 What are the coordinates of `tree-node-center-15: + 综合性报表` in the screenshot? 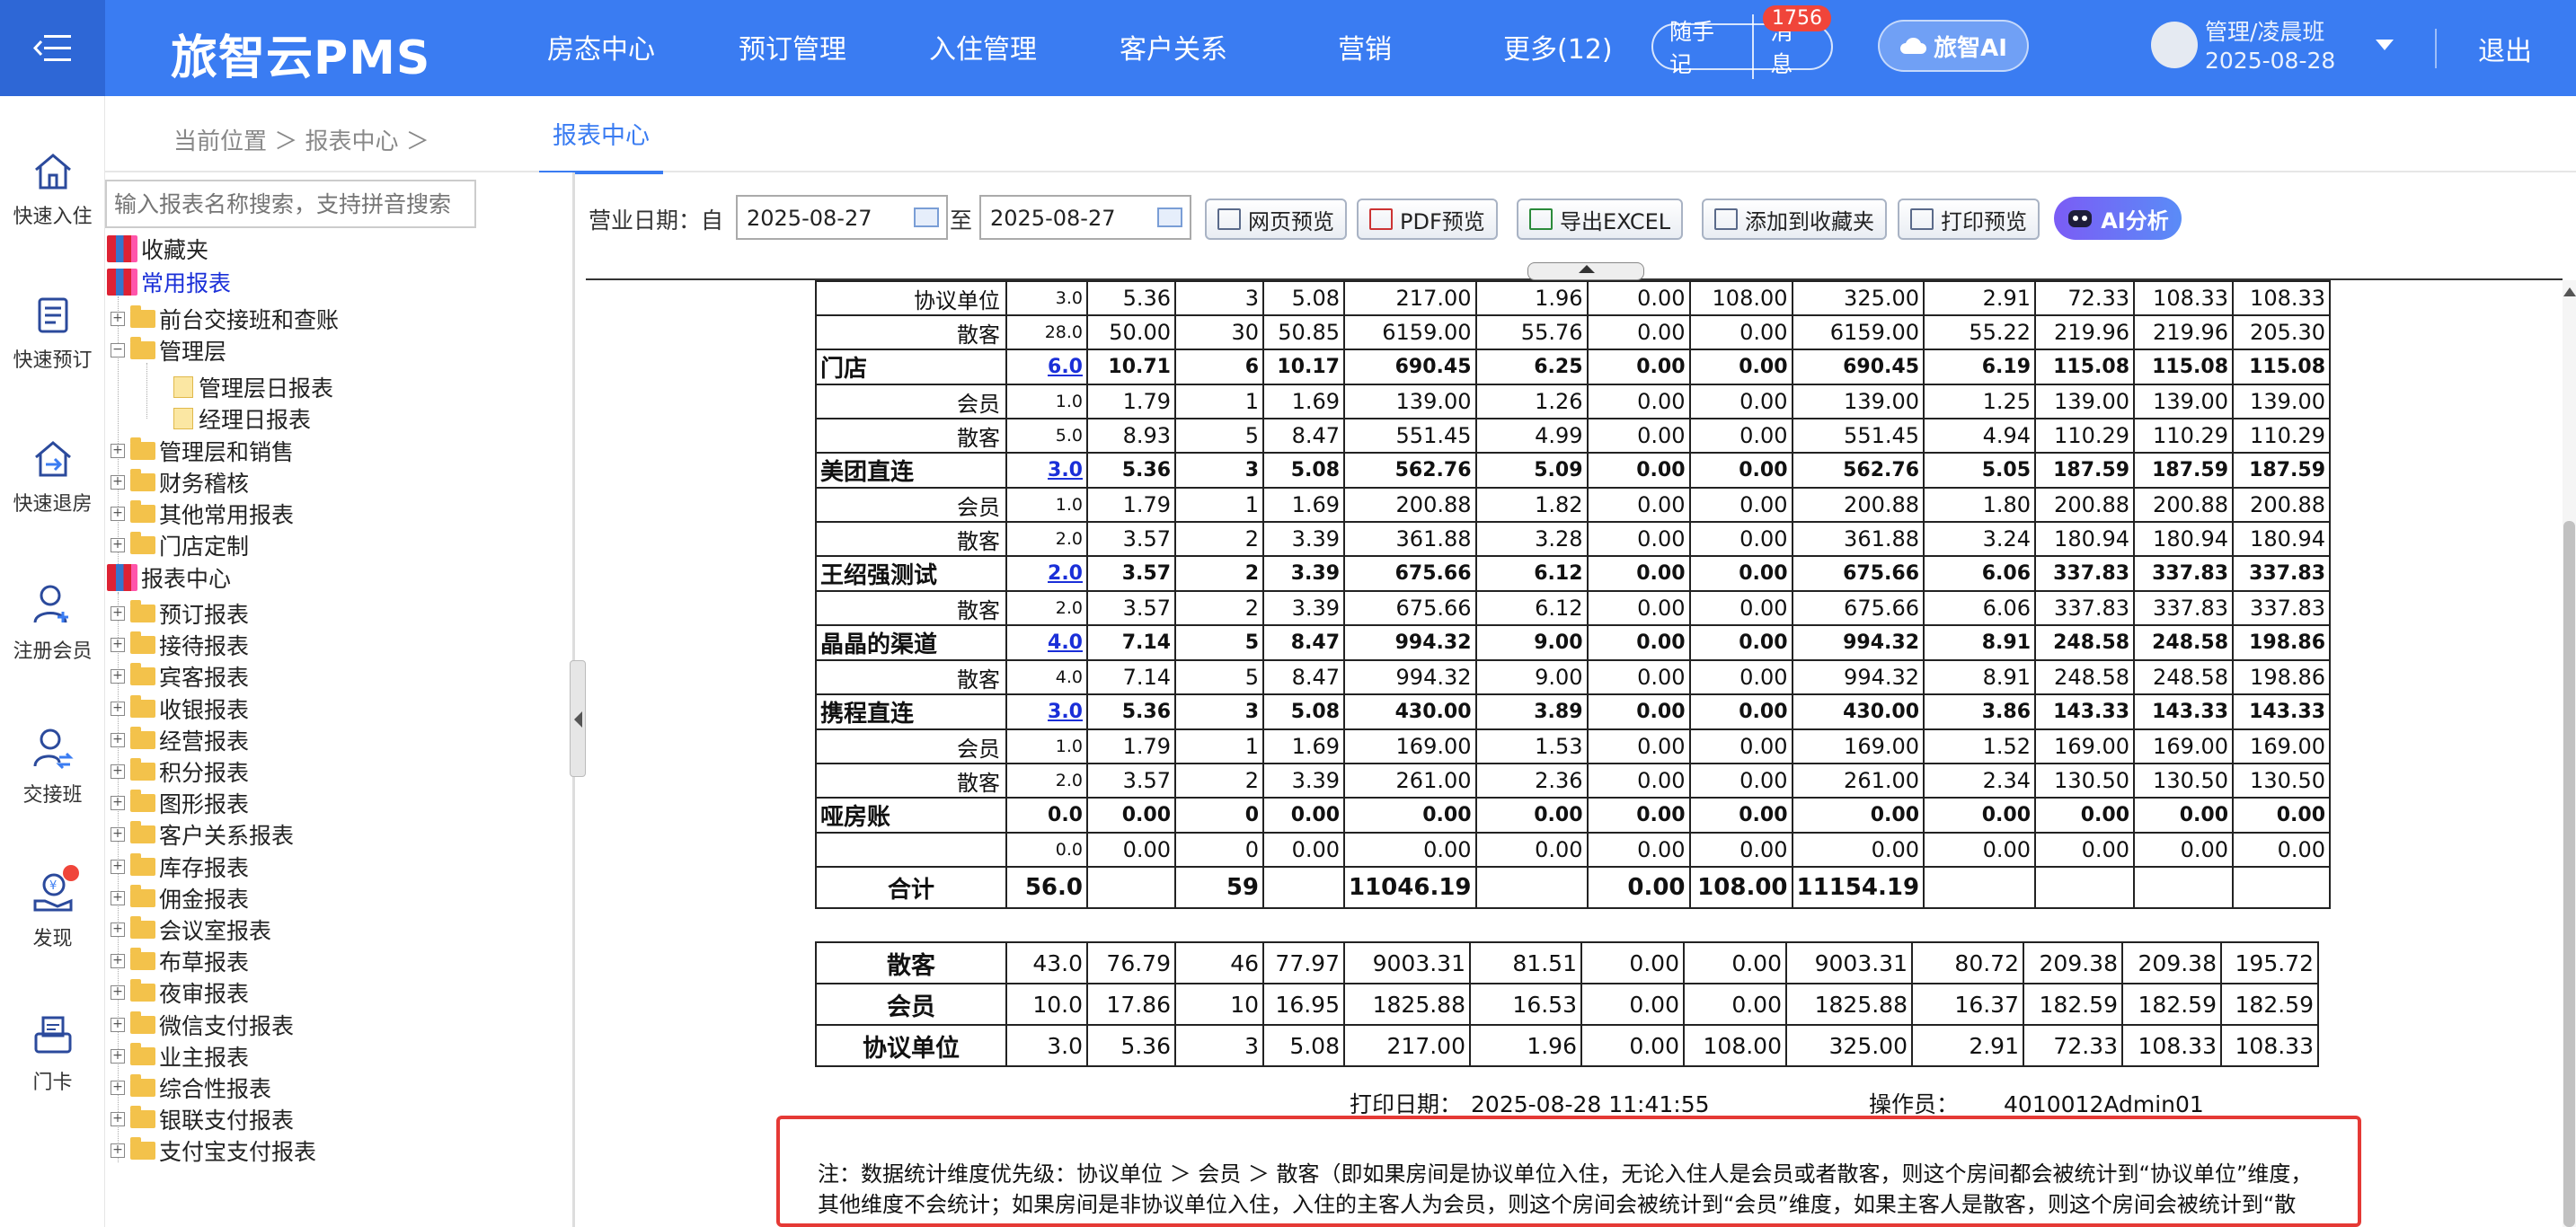 It's located at (191, 1088).